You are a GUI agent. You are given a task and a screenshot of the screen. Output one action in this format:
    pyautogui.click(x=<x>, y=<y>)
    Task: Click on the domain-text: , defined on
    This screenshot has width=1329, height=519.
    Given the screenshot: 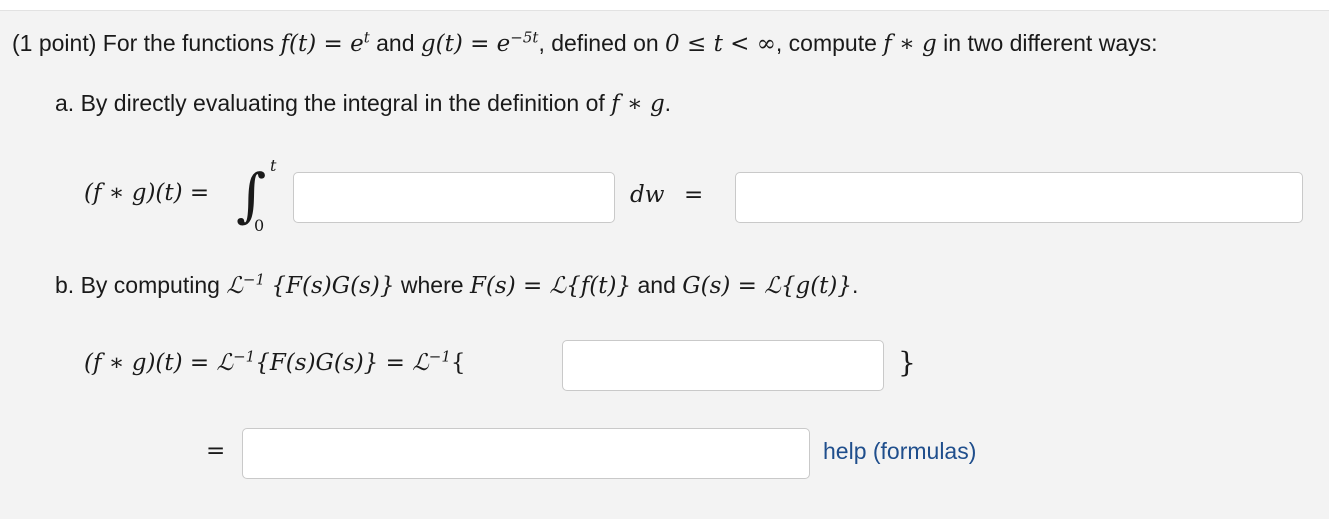 What is the action you would take?
    pyautogui.click(x=598, y=43)
    